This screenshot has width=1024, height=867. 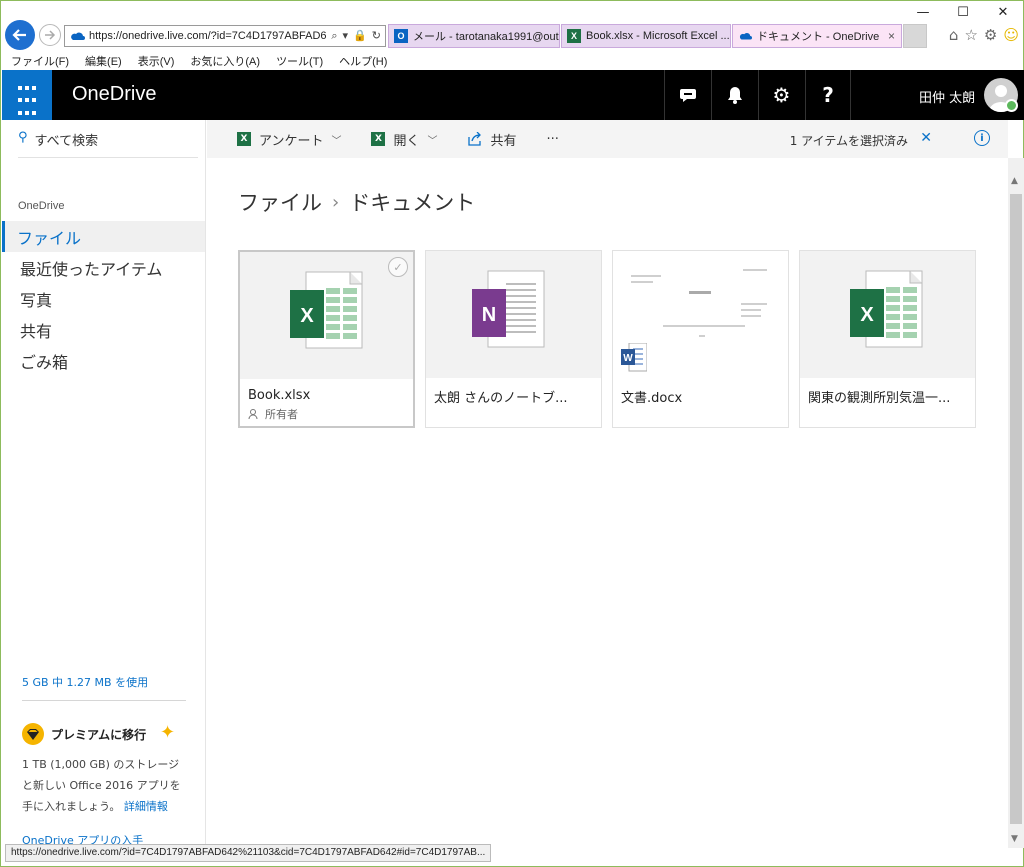 What do you see at coordinates (378, 139) in the screenshot?
I see `excel-icon: X` at bounding box center [378, 139].